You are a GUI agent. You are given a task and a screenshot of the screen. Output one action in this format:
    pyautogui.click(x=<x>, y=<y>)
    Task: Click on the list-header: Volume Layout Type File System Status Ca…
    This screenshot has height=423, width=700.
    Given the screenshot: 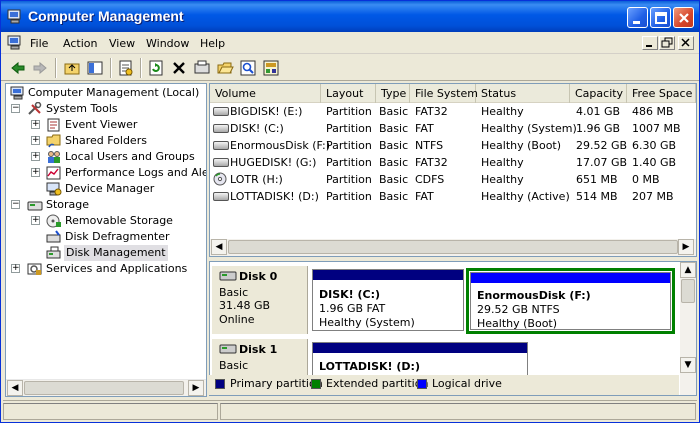 What is the action you would take?
    pyautogui.click(x=453, y=93)
    